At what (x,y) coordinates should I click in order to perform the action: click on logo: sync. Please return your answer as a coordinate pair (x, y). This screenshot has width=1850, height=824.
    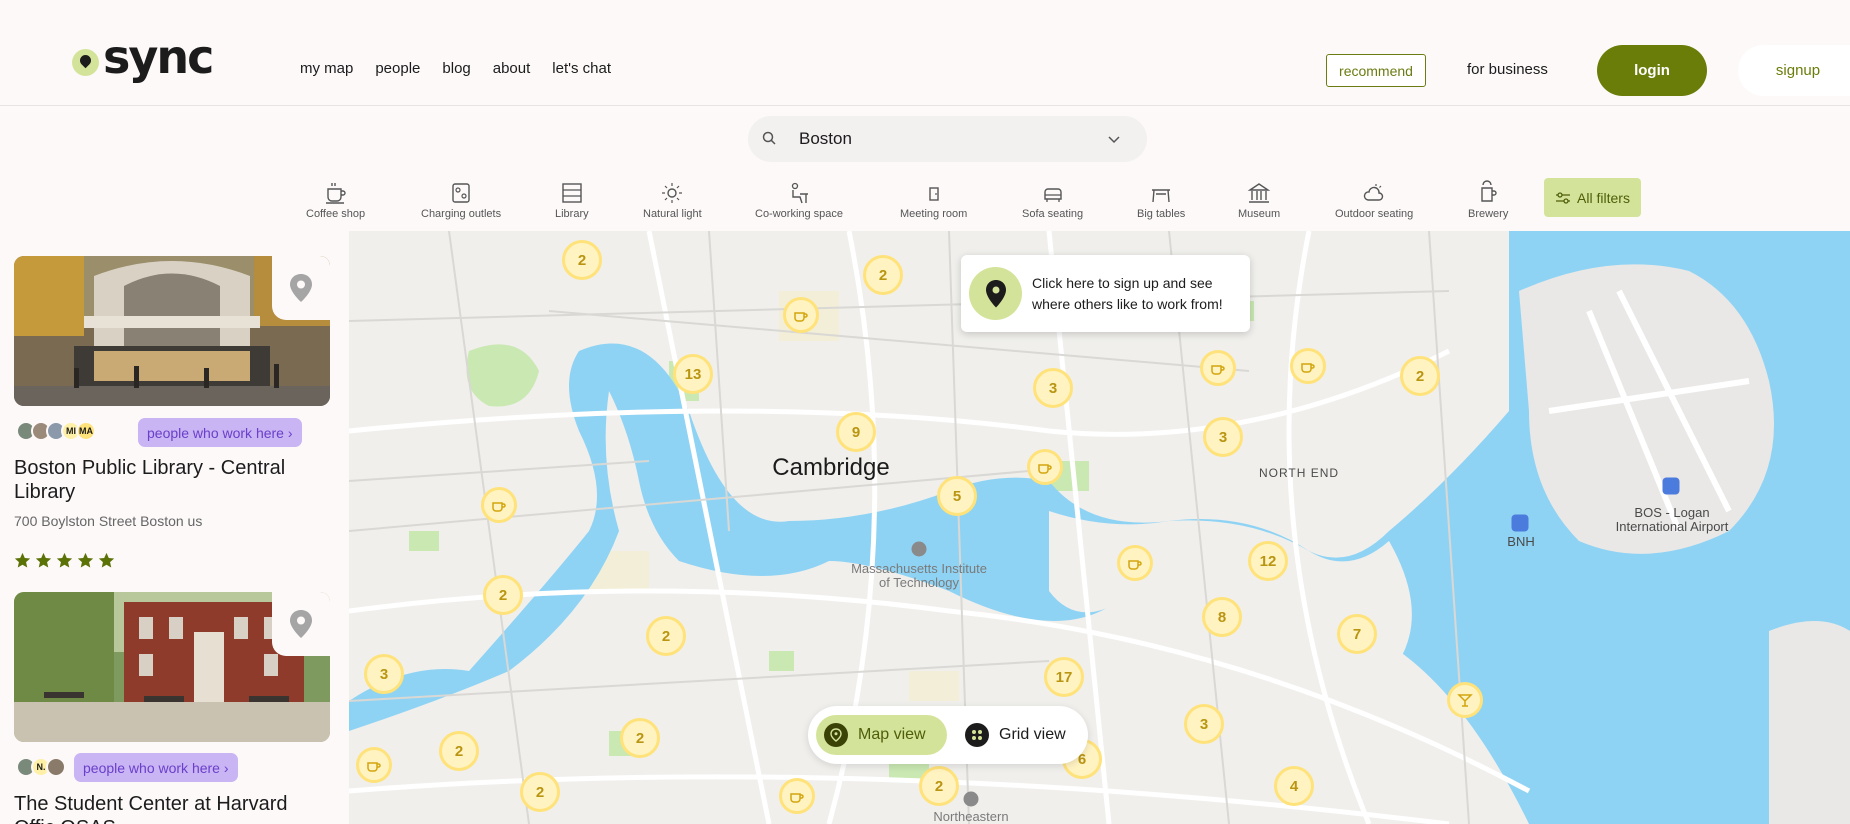
    Looking at the image, I should click on (143, 57).